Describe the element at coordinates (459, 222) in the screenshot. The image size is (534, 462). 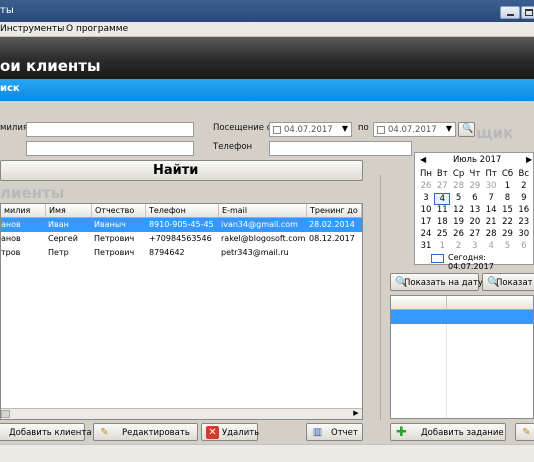
I see `calendar-day: 19` at that location.